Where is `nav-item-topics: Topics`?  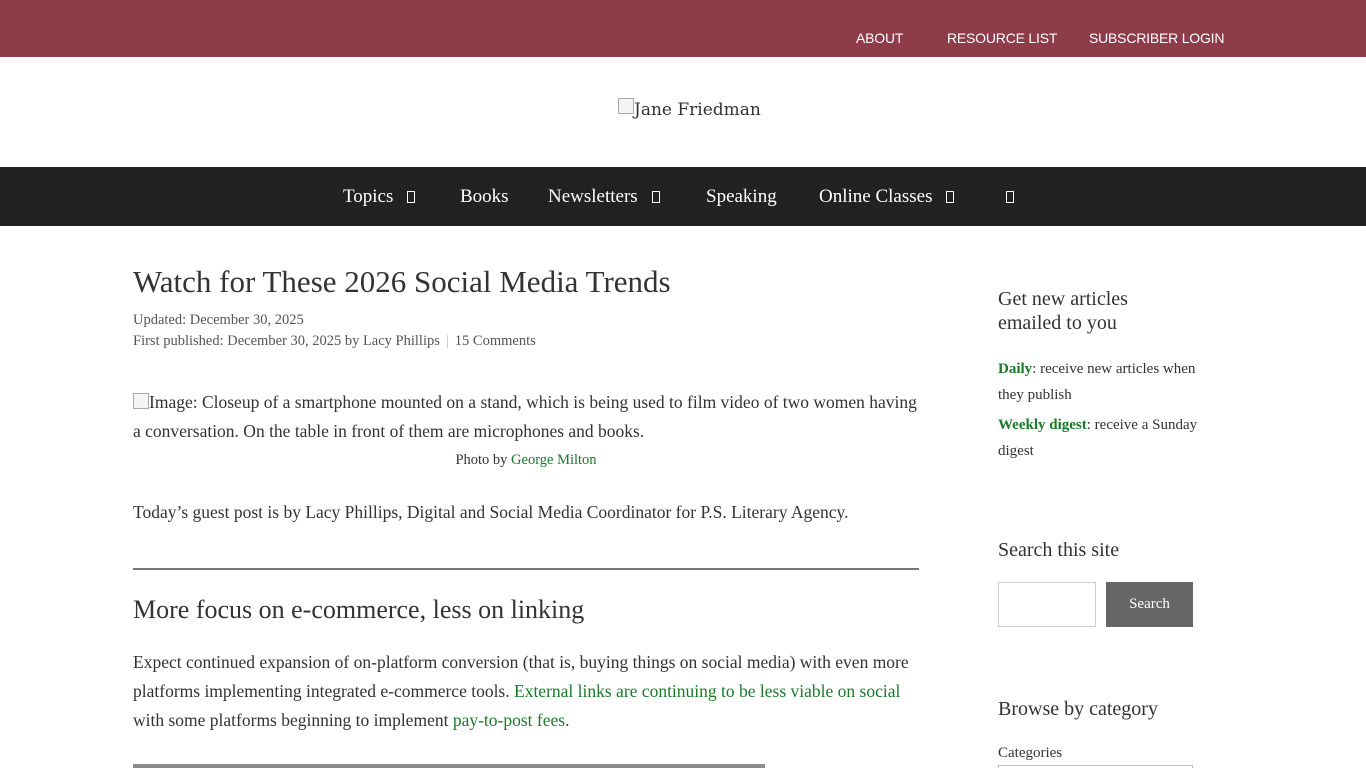
nav-item-topics: Topics is located at coordinates (379, 197).